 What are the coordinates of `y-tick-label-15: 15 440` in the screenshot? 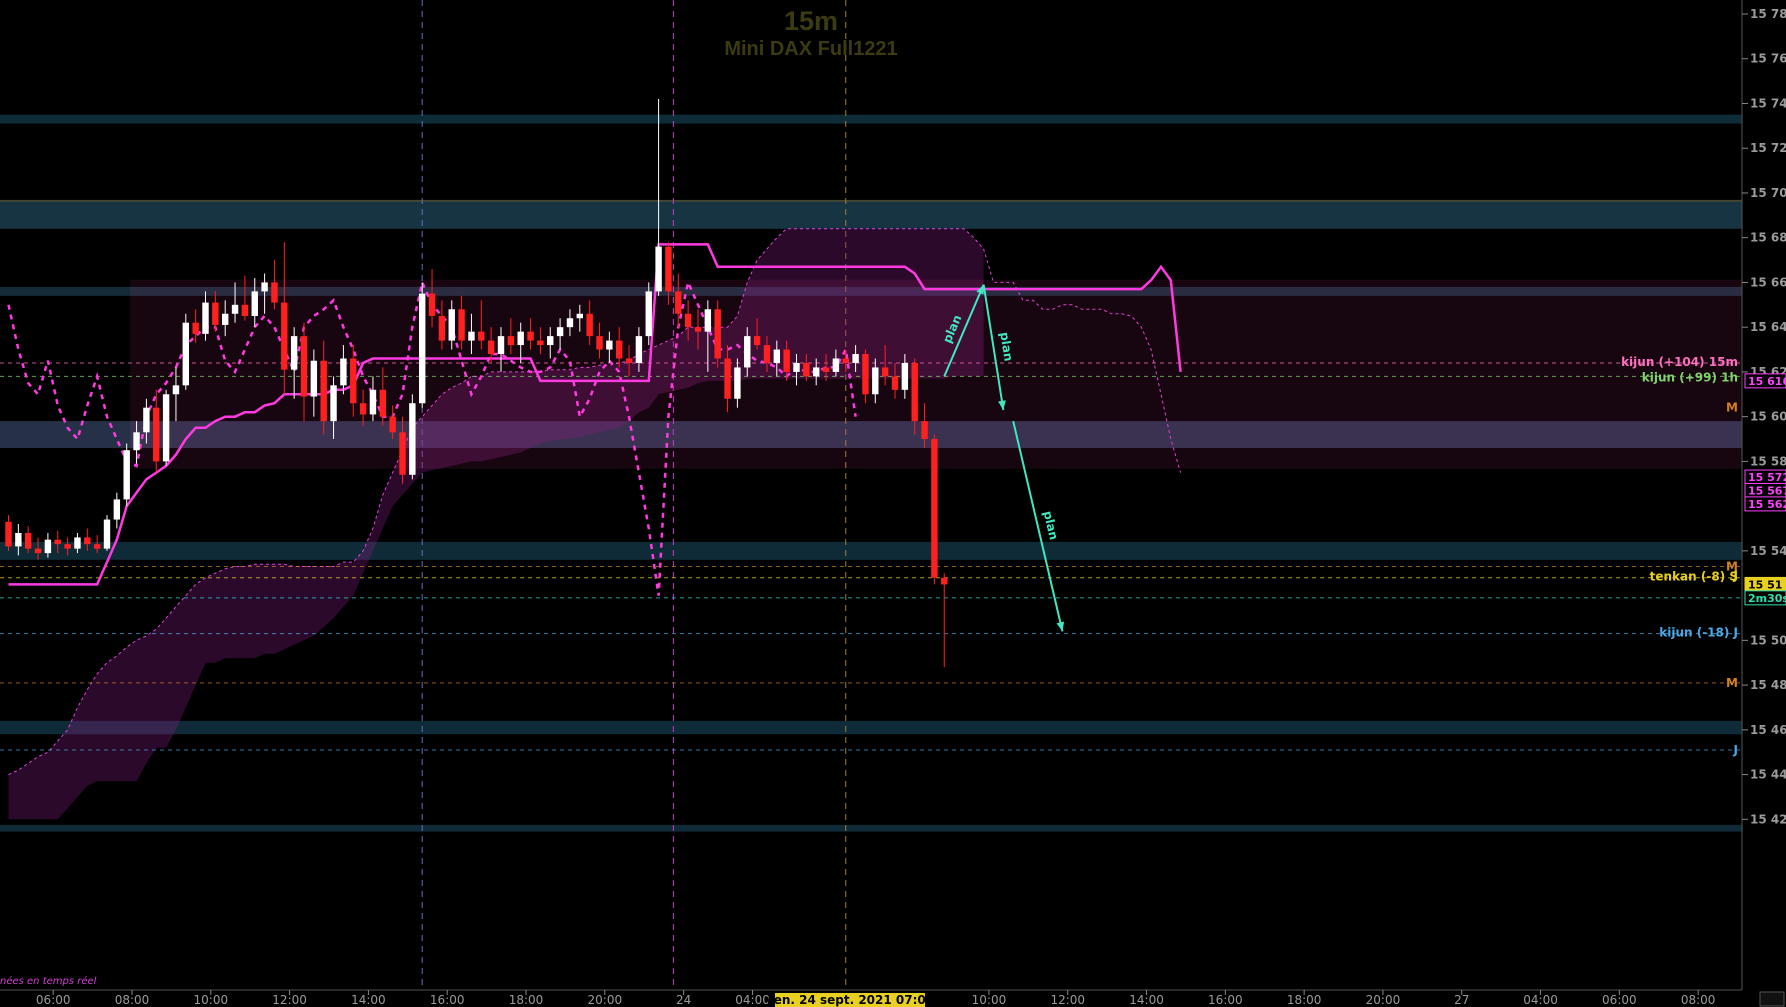 It's located at (1768, 775).